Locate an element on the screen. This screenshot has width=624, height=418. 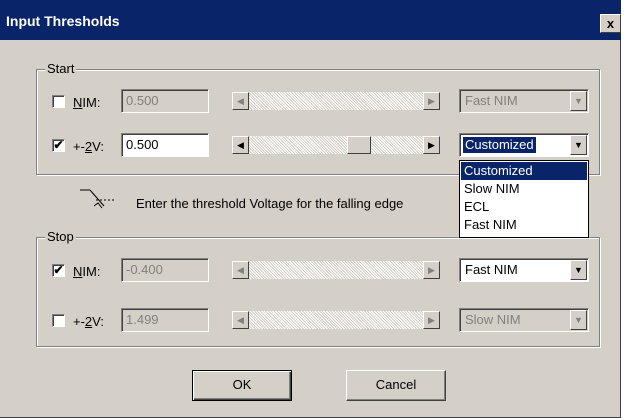
start-2v-combo: Customized ▼ is located at coordinates (524, 145).